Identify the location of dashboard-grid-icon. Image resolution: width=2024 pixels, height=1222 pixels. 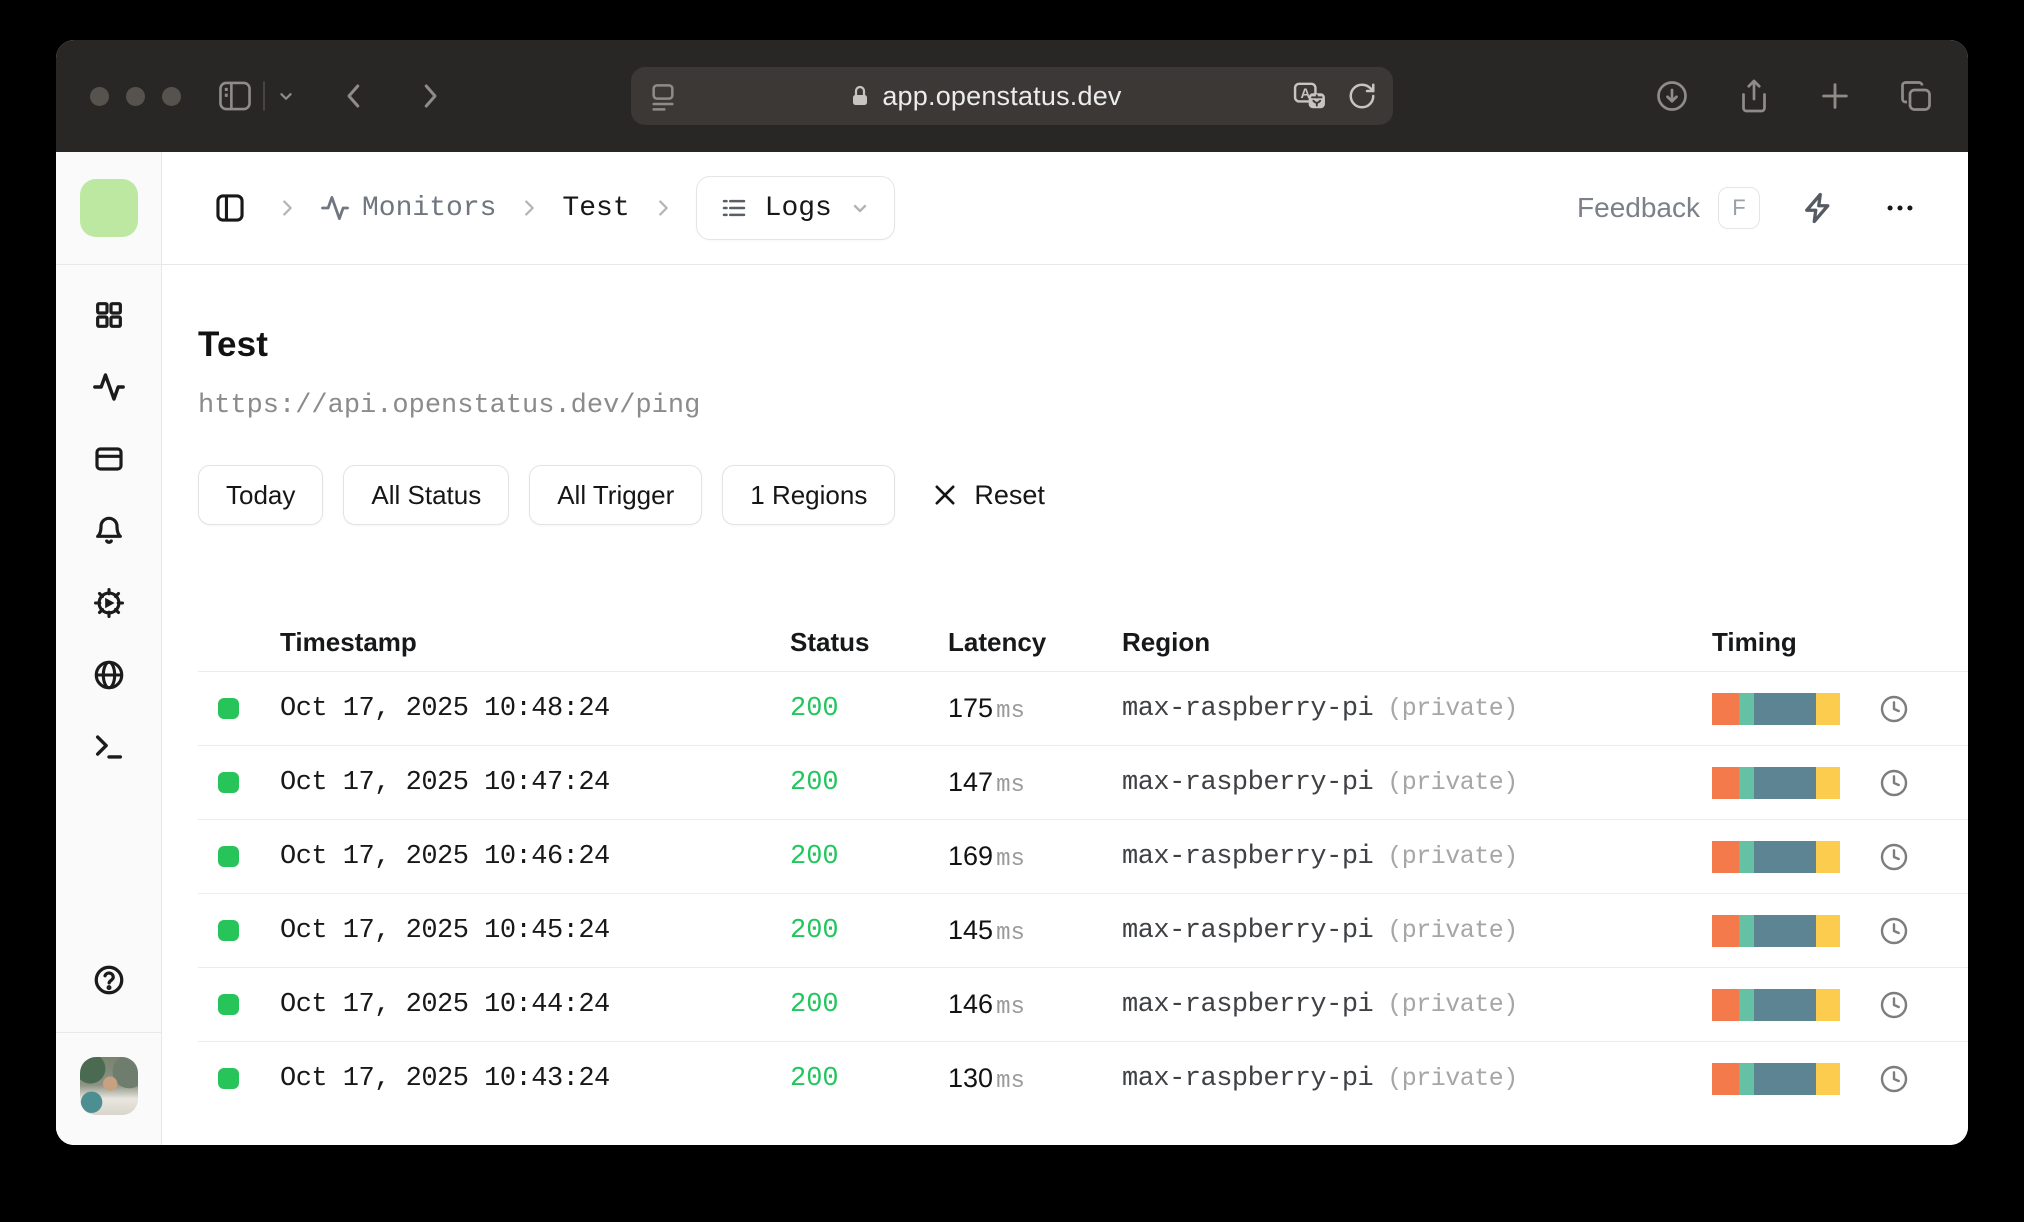
(109, 315).